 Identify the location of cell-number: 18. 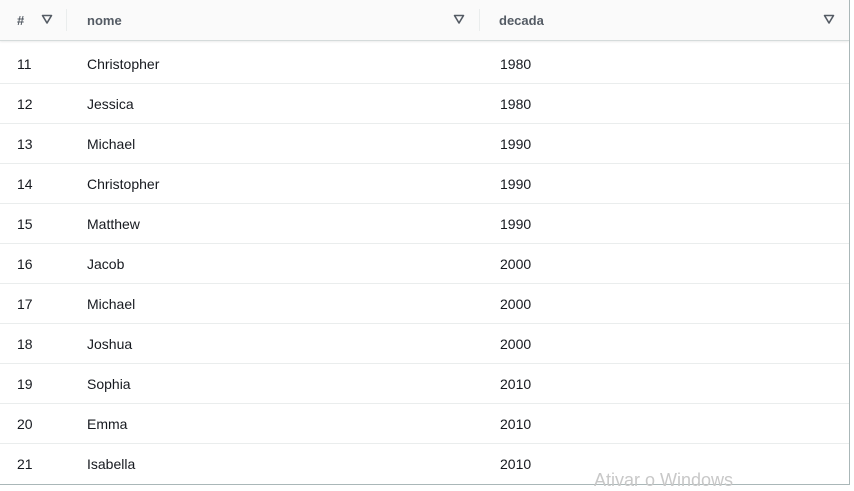
(25, 344).